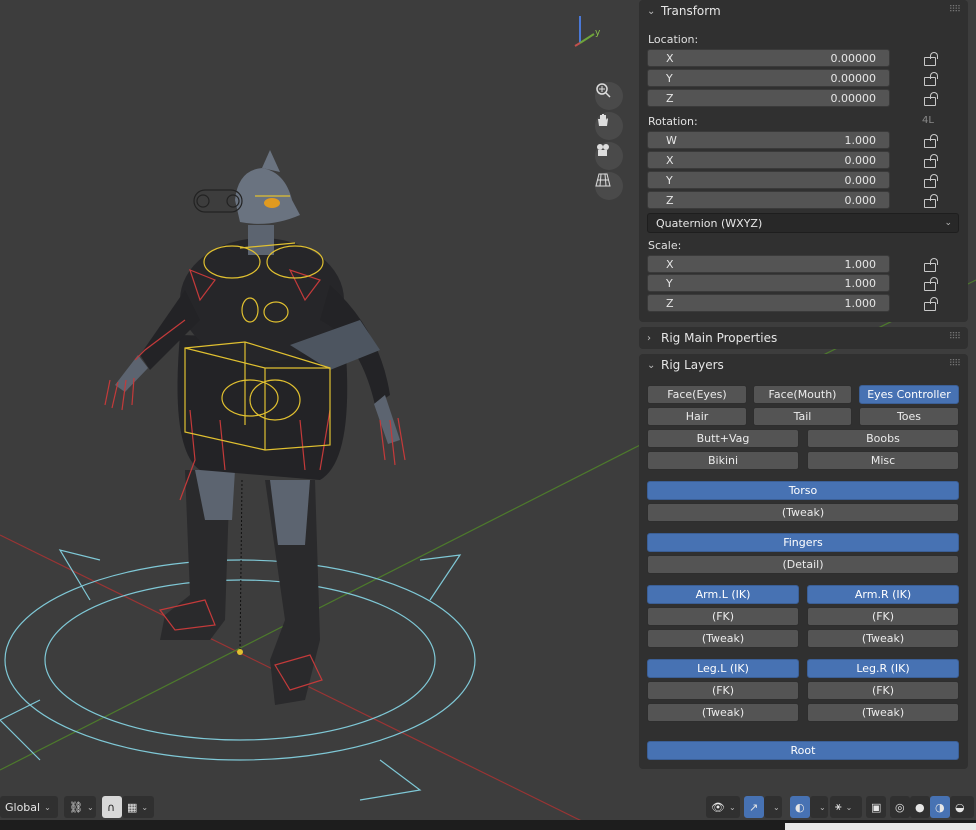 The image size is (976, 830). I want to click on wireframe-sphere-icon: ◎, so click(900, 807).